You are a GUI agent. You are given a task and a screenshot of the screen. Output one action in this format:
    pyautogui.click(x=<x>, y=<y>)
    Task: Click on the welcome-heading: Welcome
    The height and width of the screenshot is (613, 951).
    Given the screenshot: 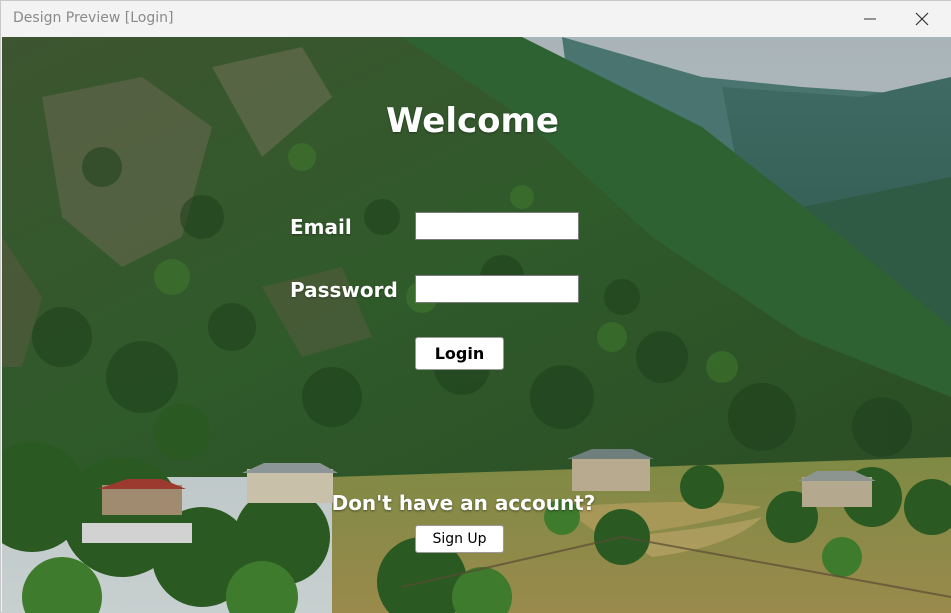 What is the action you would take?
    pyautogui.click(x=472, y=121)
    